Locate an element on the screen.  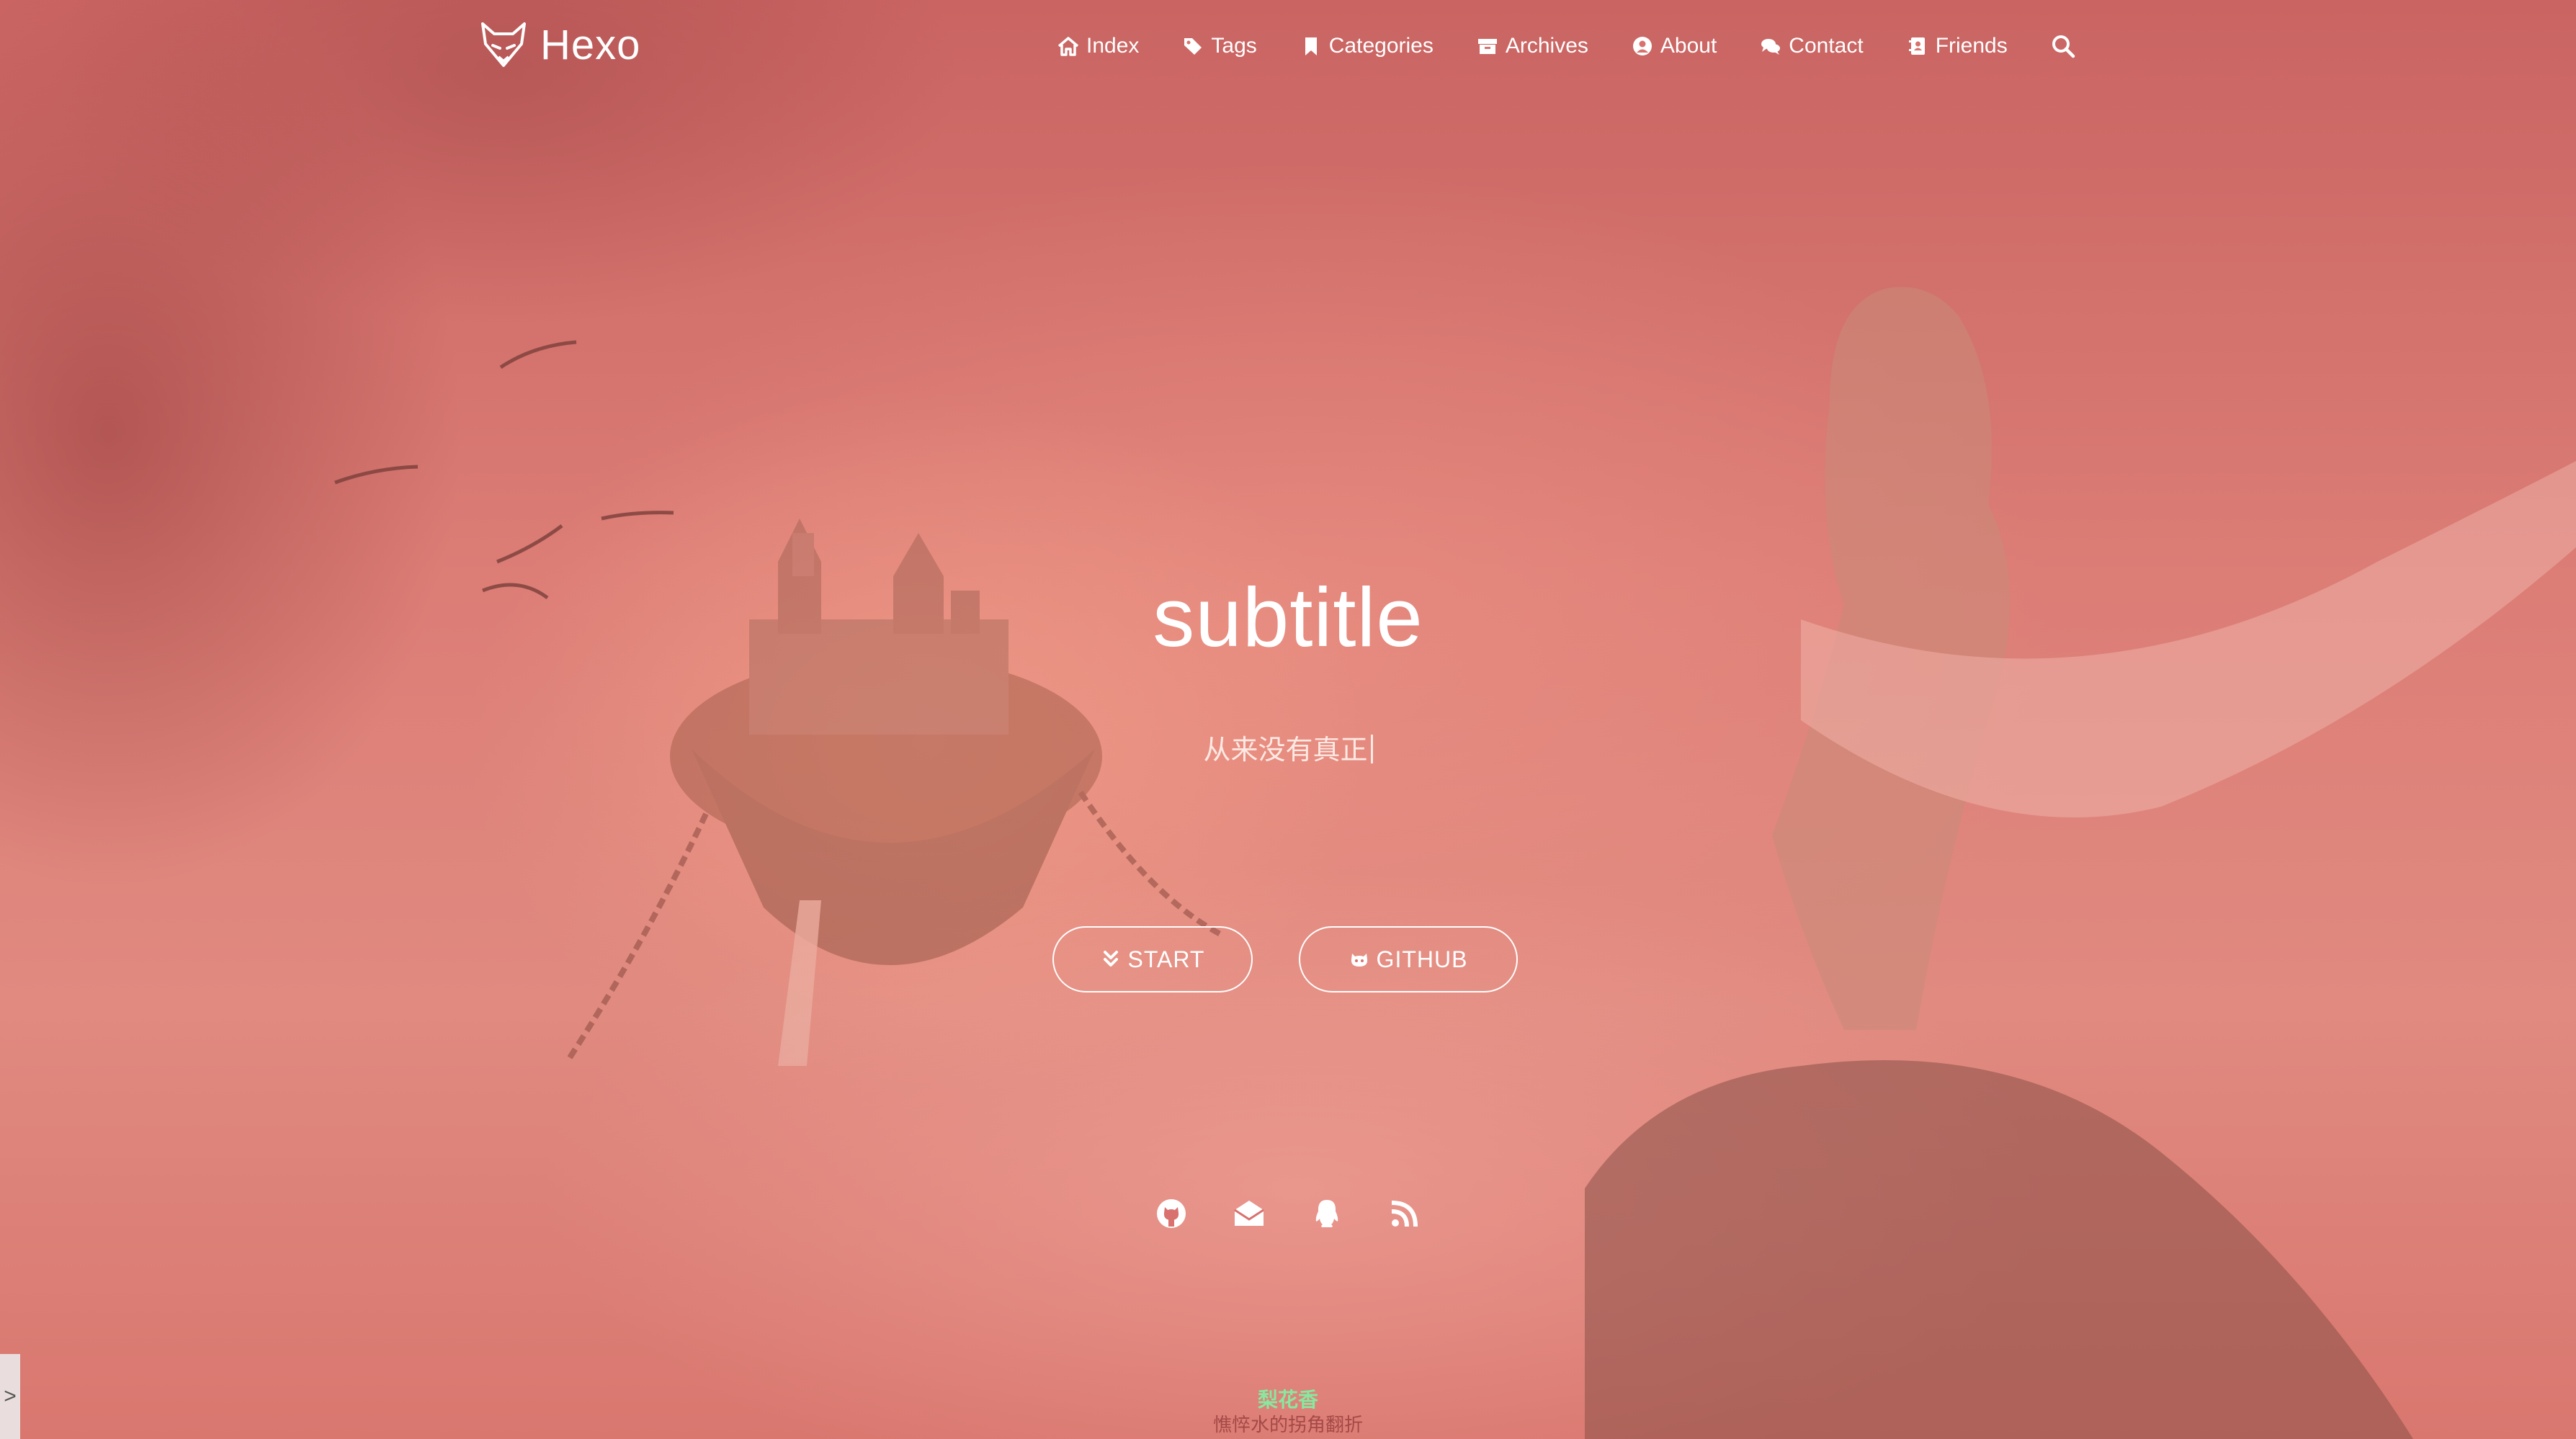
nav-item-index: Index is located at coordinates (1098, 46).